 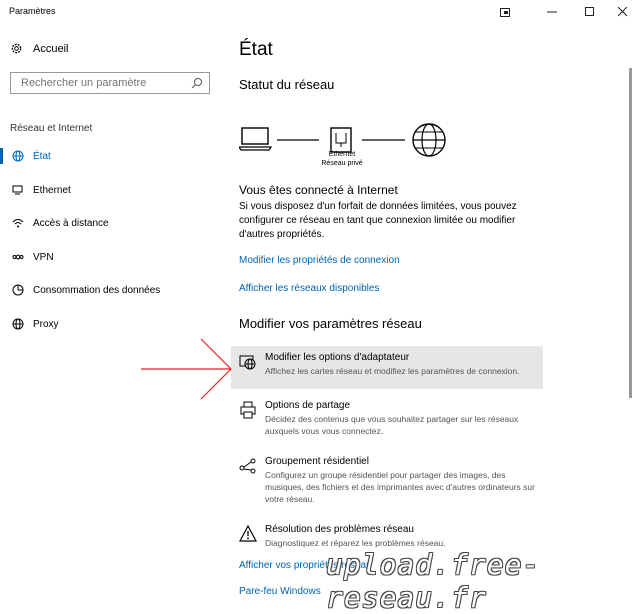 What do you see at coordinates (42, 156) in the screenshot?
I see `sidebar-item-label: État` at bounding box center [42, 156].